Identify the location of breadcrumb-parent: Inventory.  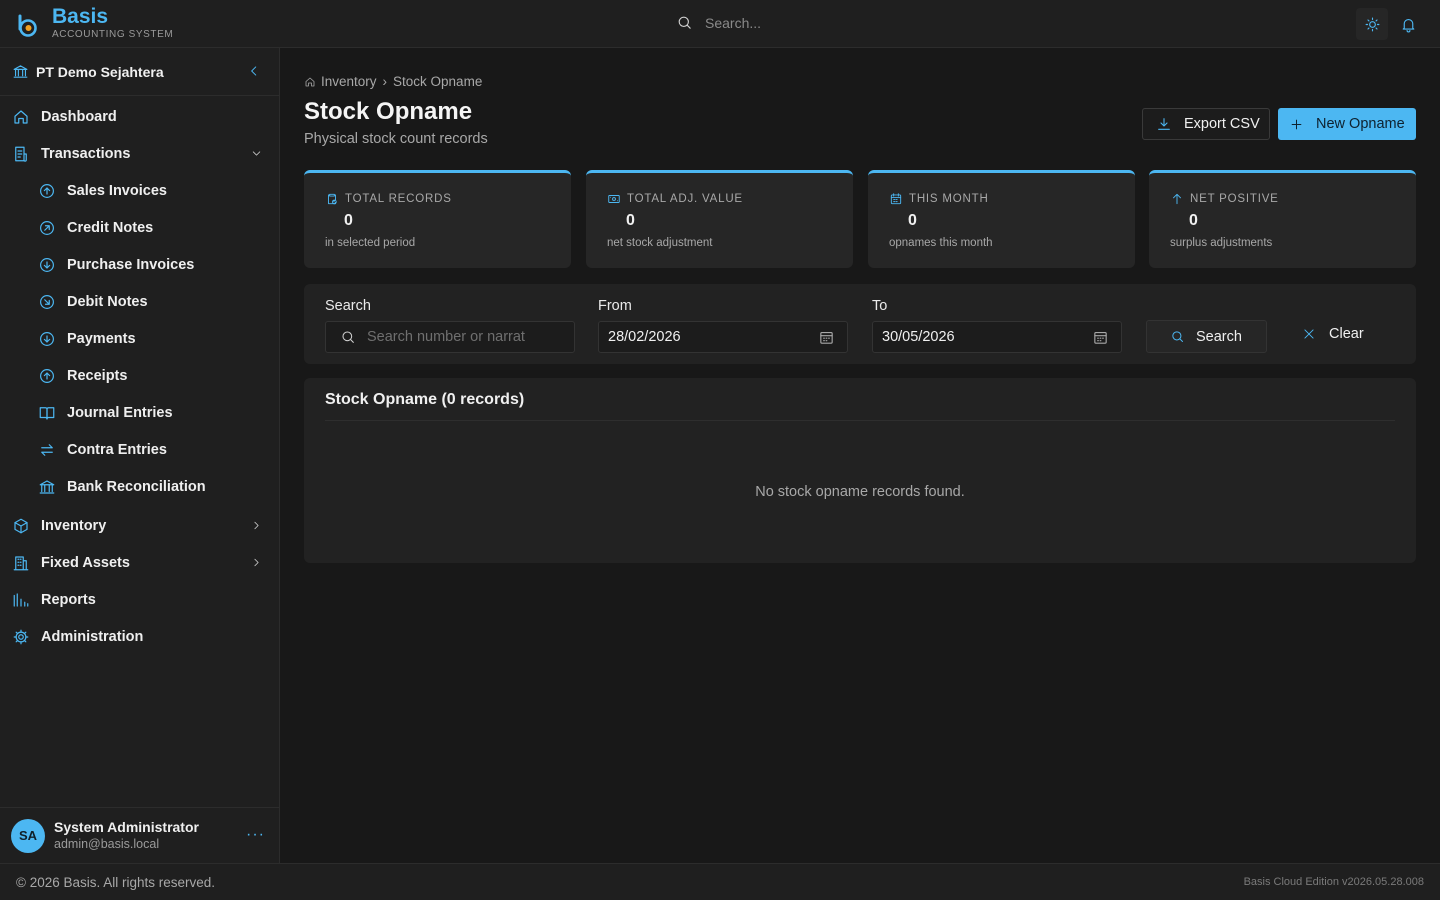
(349, 81).